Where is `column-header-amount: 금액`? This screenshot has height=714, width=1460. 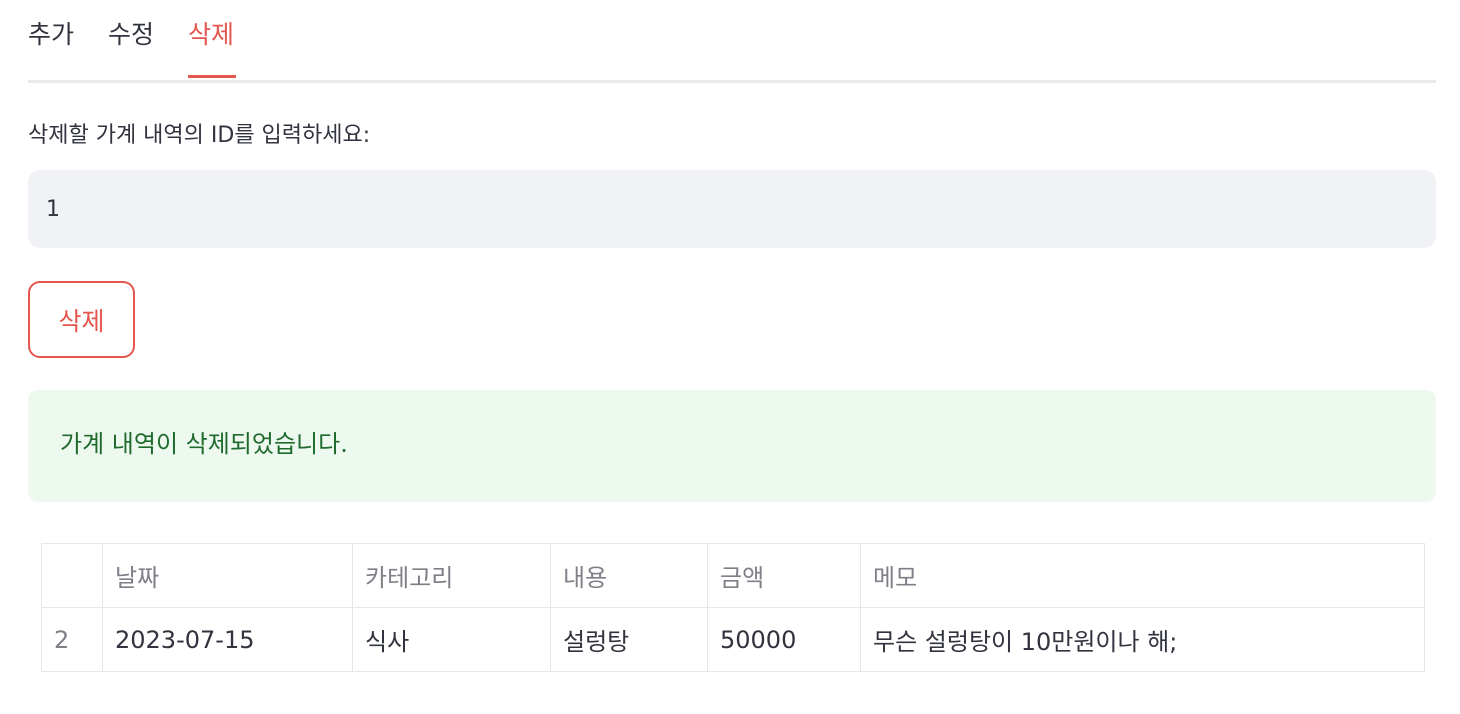 column-header-amount: 금액 is located at coordinates (784, 575).